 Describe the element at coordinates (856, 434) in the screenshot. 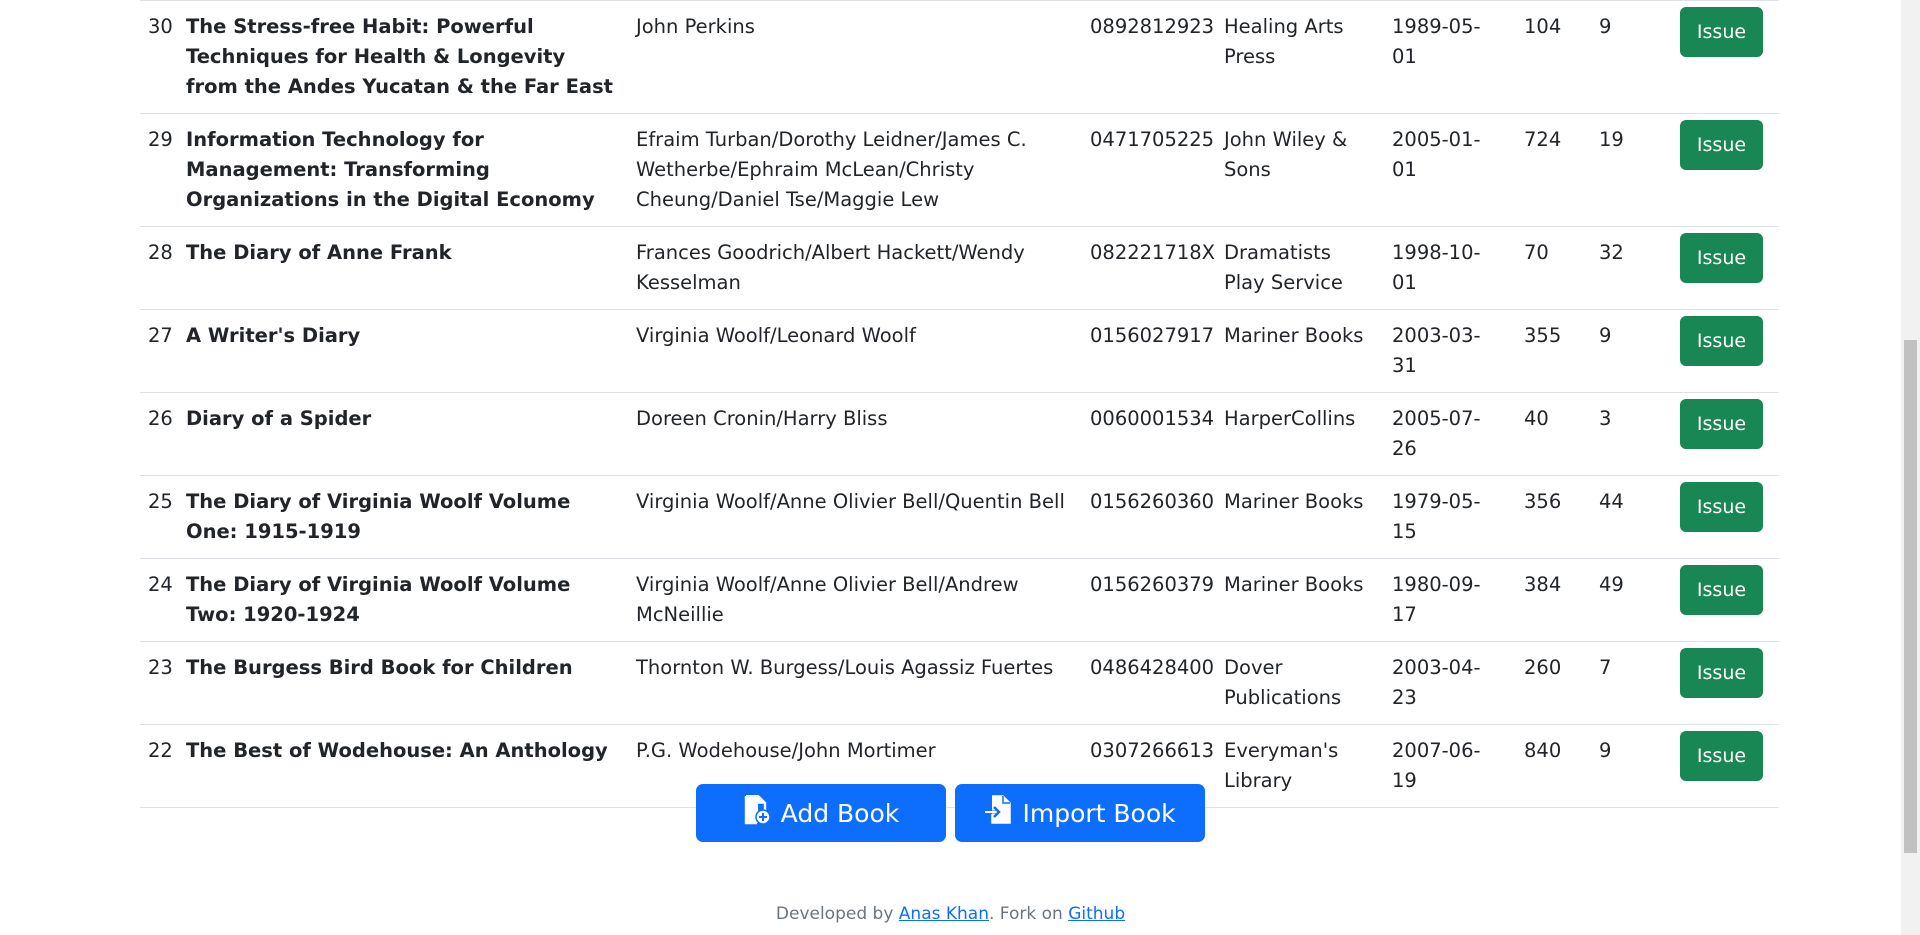

I see `book-author-cell: Doreen Cronin/Harry Bliss` at that location.